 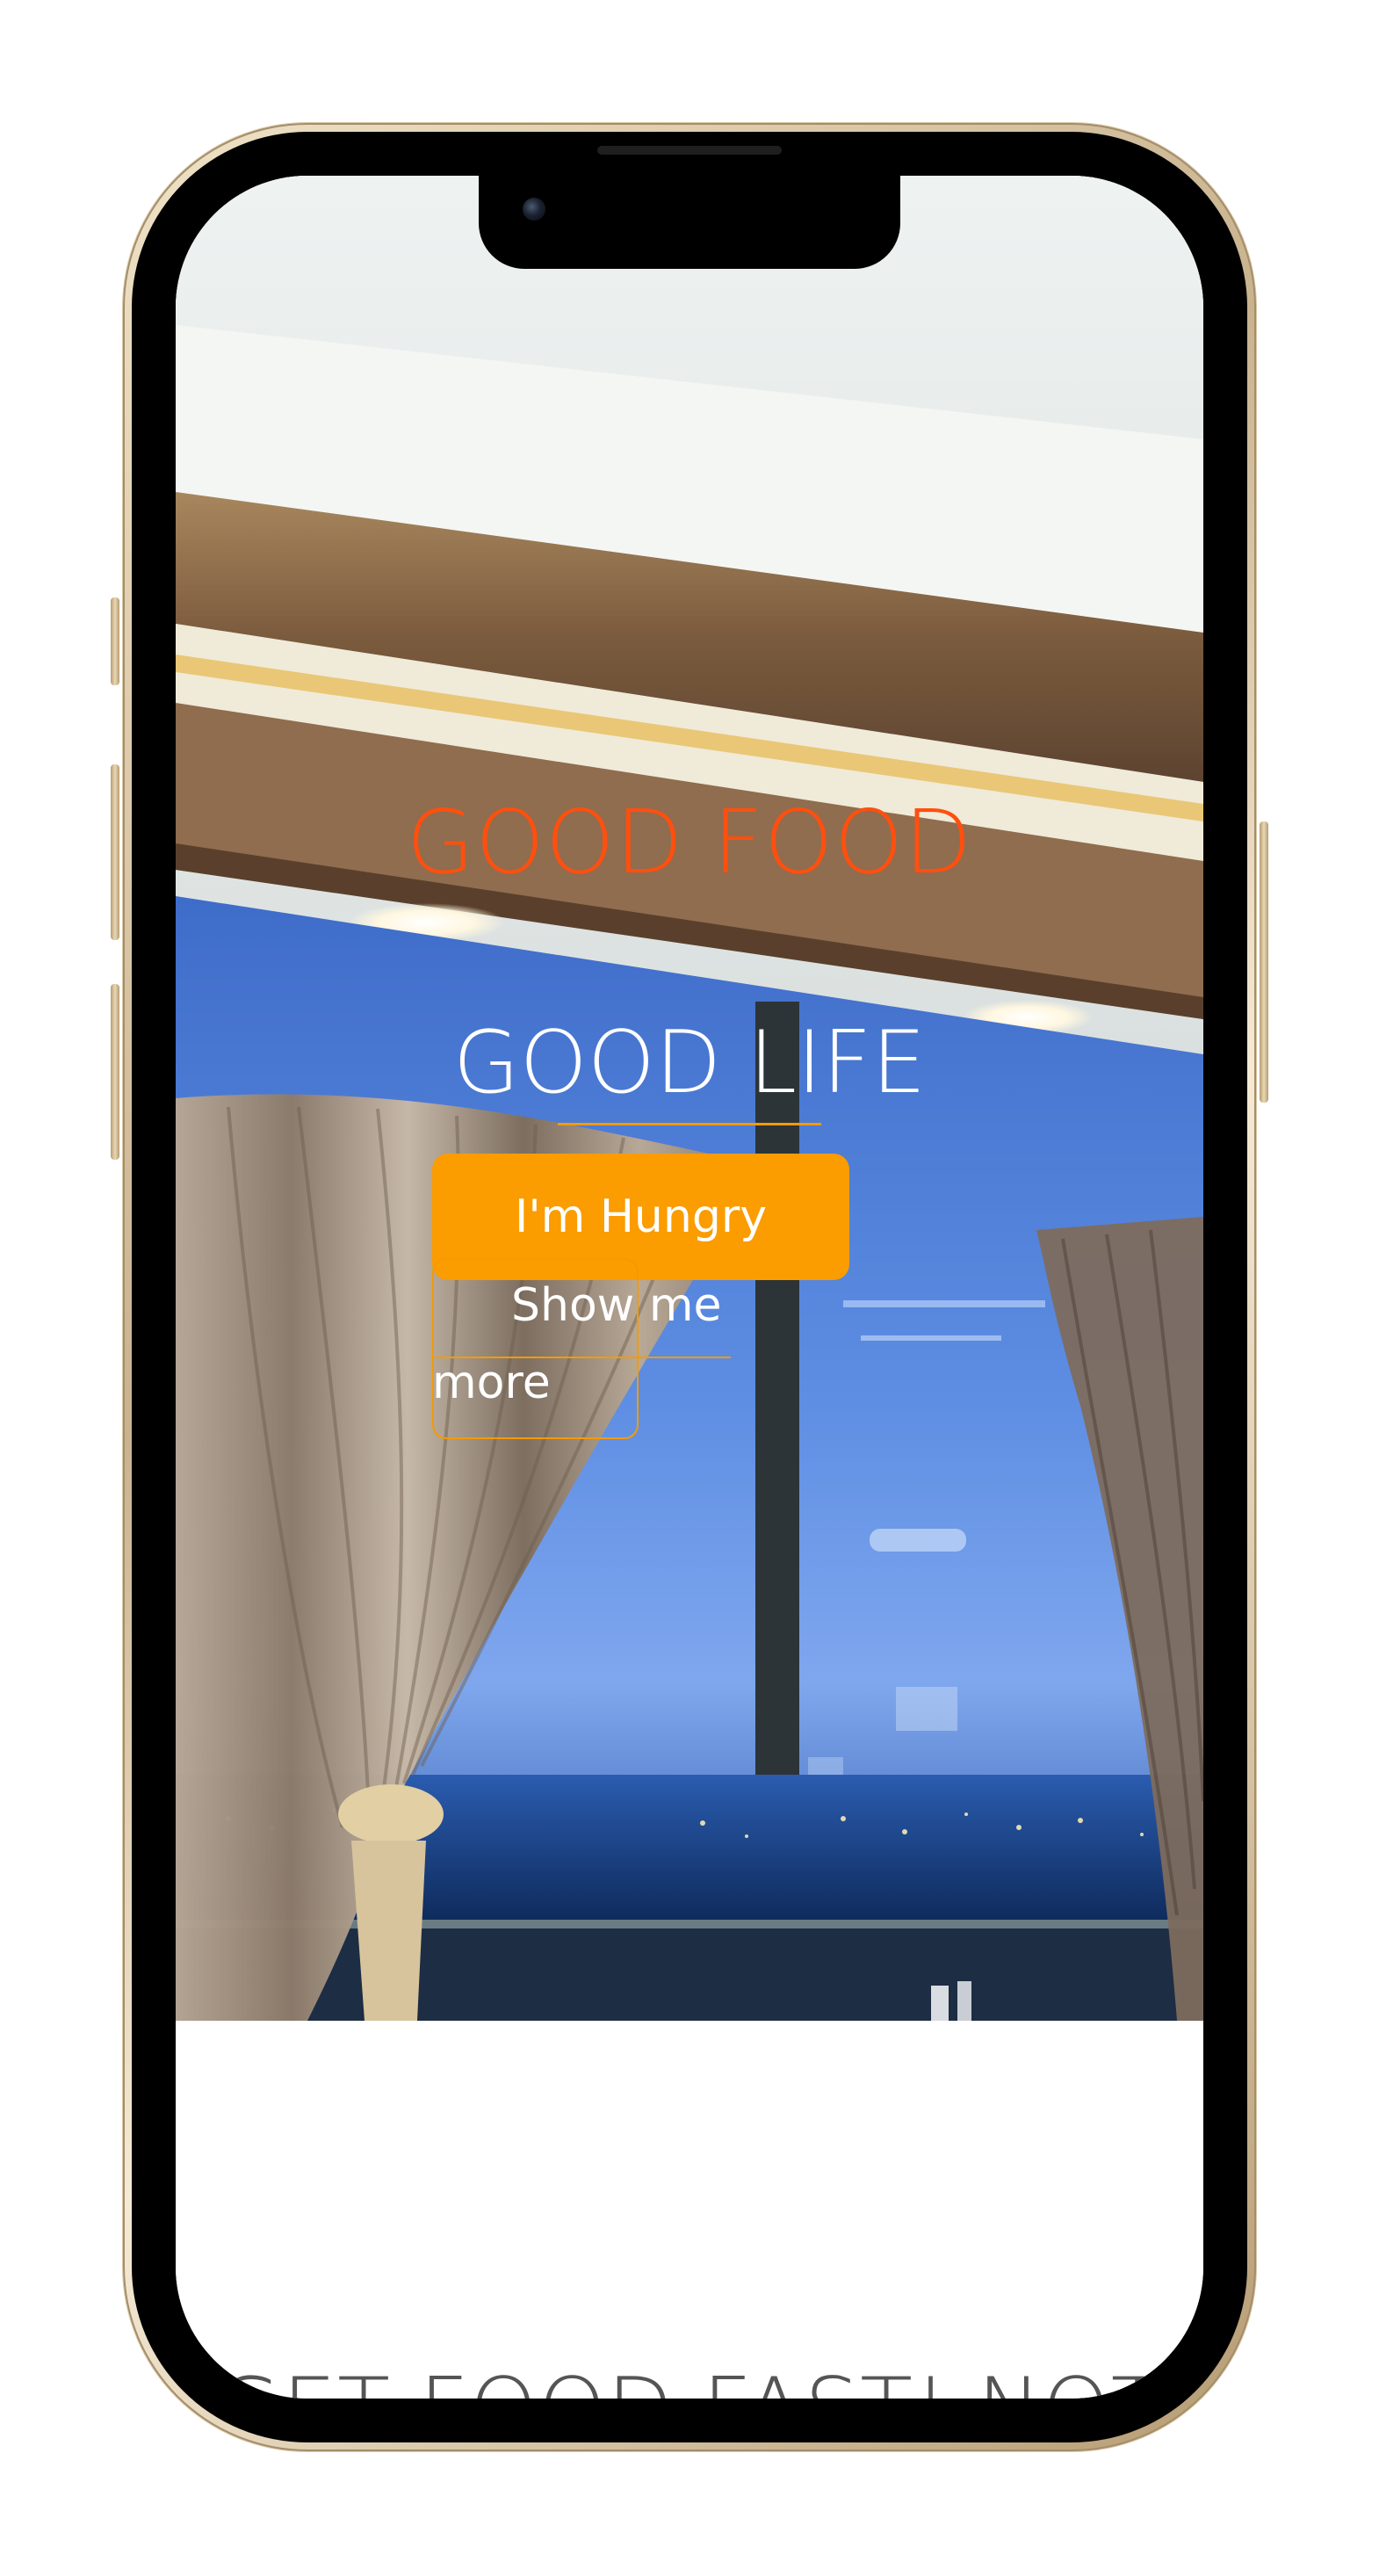 What do you see at coordinates (115, 852) in the screenshot?
I see `volume-up-button` at bounding box center [115, 852].